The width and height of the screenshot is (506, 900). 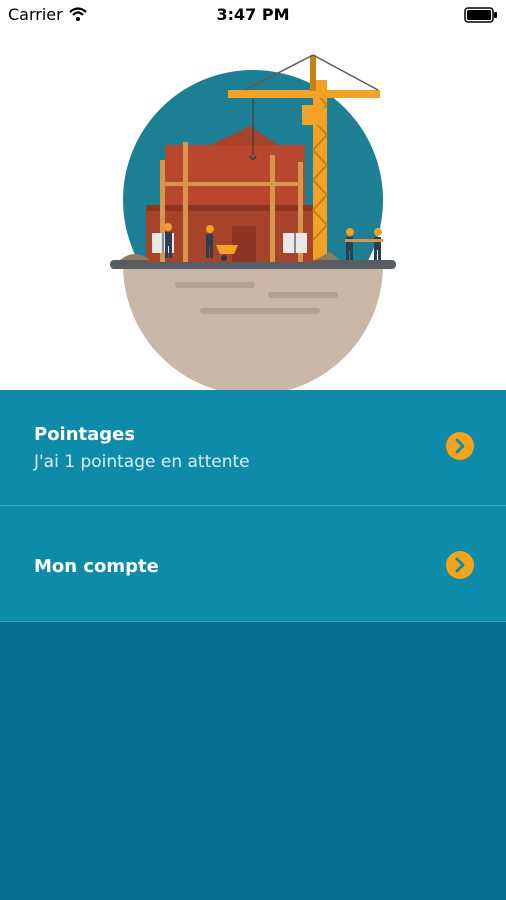 What do you see at coordinates (481, 15) in the screenshot?
I see `battery-icon` at bounding box center [481, 15].